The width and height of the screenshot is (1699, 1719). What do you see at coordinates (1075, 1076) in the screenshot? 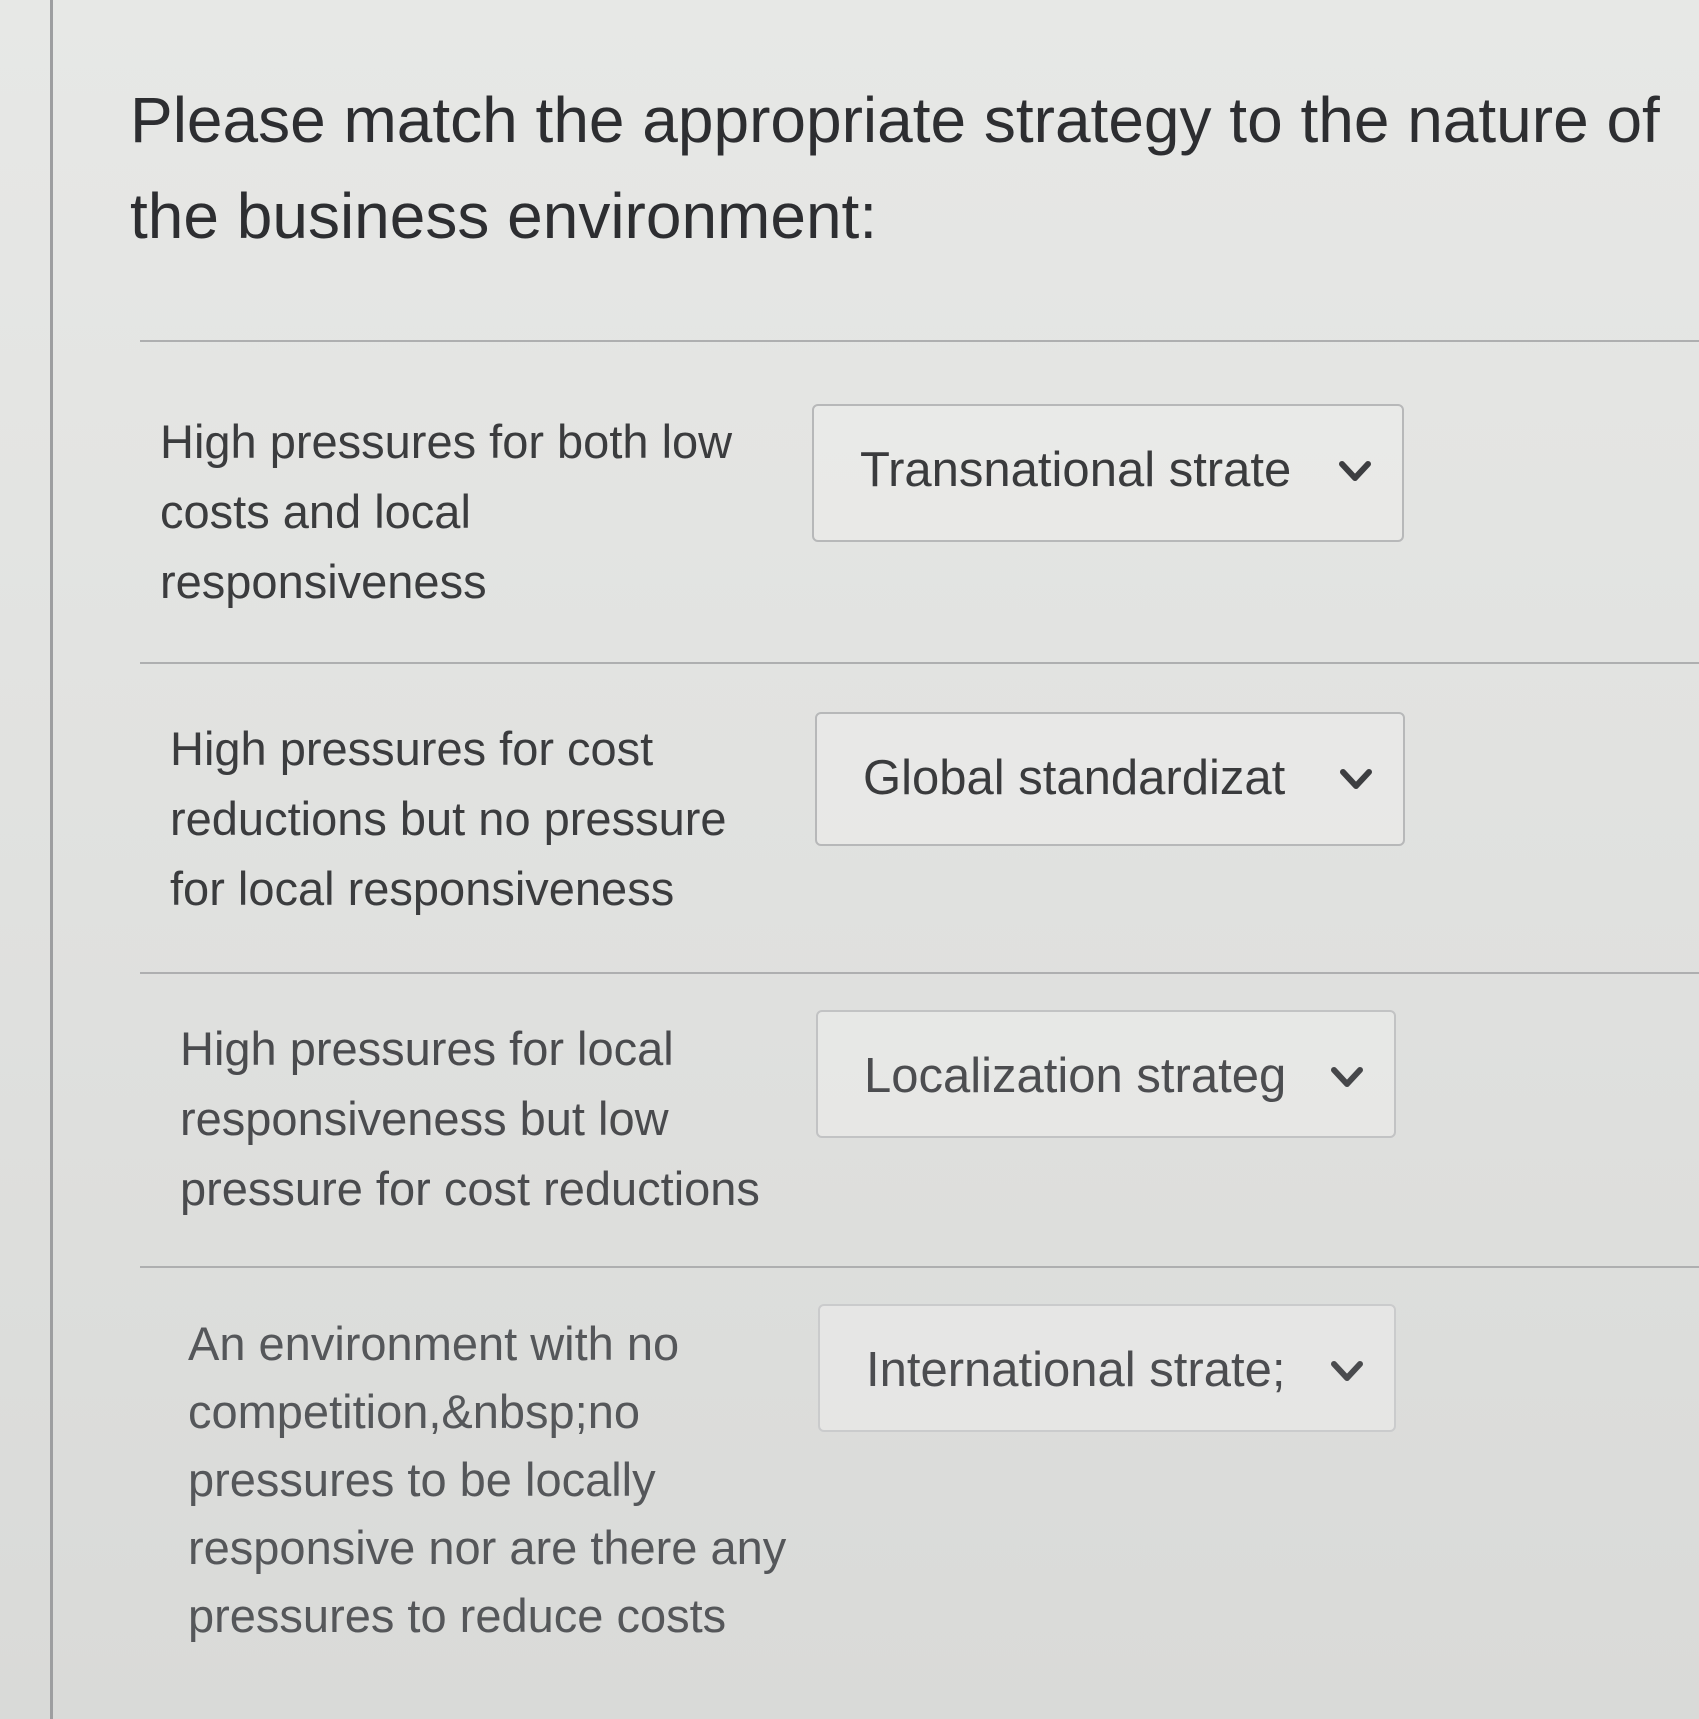
I see `select-value: Localization strateg` at bounding box center [1075, 1076].